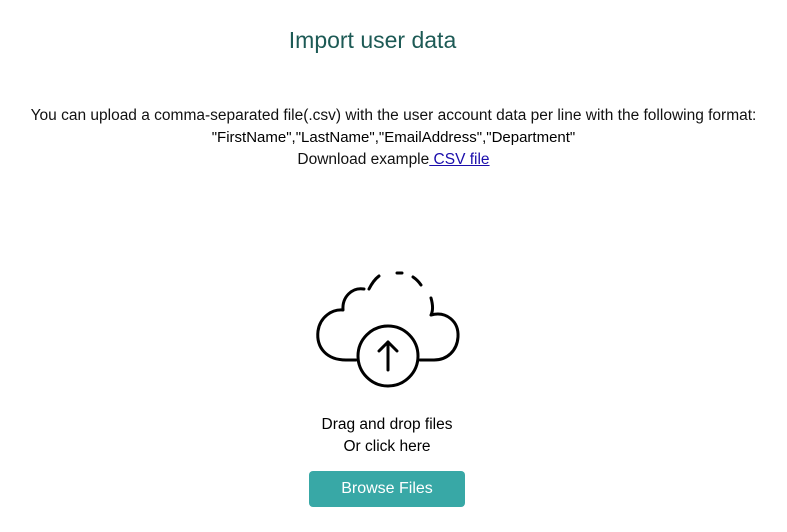 This screenshot has width=787, height=532. Describe the element at coordinates (372, 40) in the screenshot. I see `page-title: Import user data` at that location.